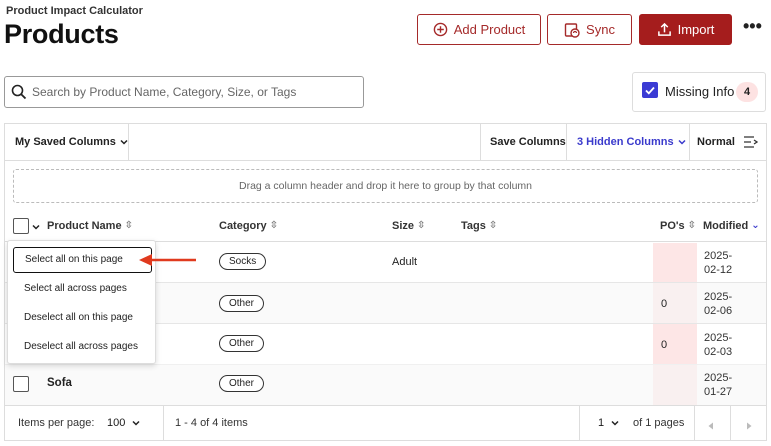 Image resolution: width=771 pixels, height=446 pixels. I want to click on column-label: Tags, so click(473, 226).